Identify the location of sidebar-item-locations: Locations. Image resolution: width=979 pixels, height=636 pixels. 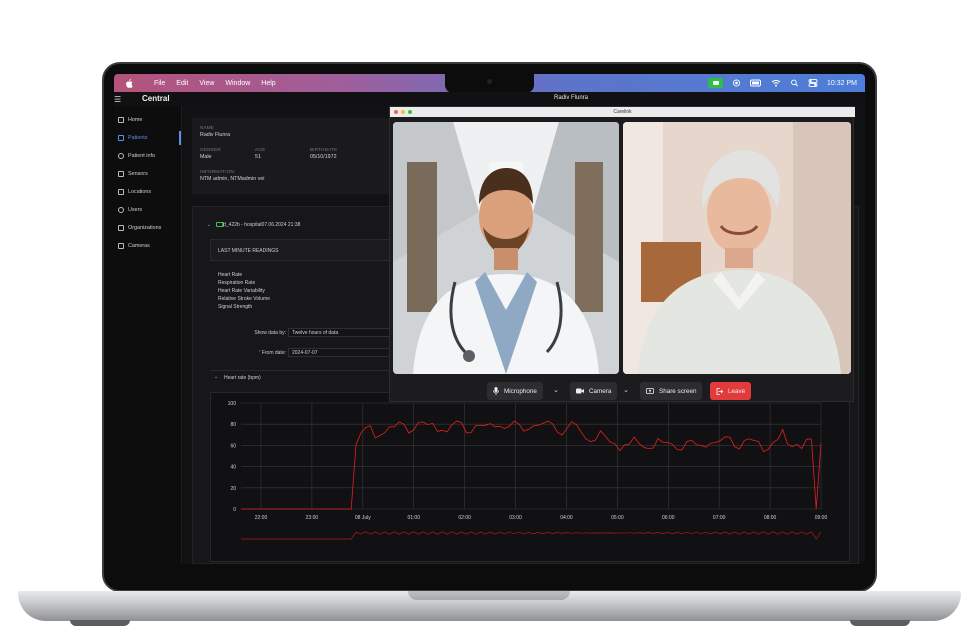
(147, 192).